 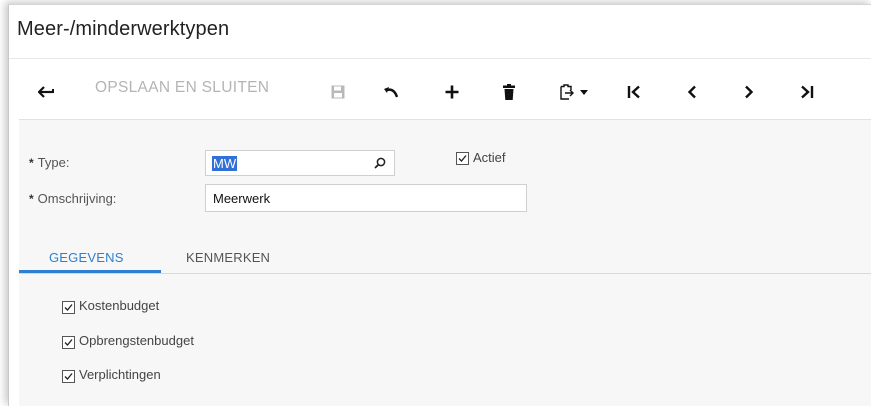 What do you see at coordinates (86, 257) in the screenshot?
I see `tab-gegevens: GEGEVENS` at bounding box center [86, 257].